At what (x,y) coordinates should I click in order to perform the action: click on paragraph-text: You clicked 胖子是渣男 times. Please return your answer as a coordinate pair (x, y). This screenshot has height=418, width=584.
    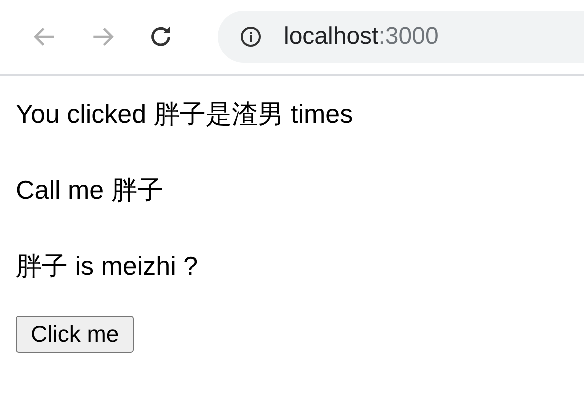
    Looking at the image, I should click on (185, 114).